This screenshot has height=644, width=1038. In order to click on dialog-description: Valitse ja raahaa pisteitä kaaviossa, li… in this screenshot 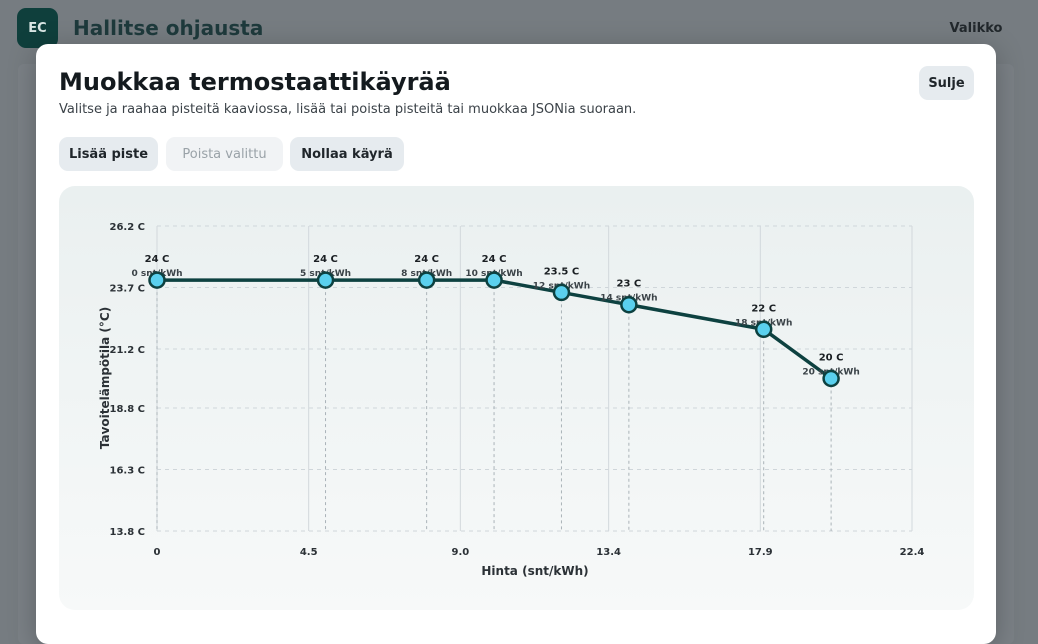, I will do `click(348, 109)`.